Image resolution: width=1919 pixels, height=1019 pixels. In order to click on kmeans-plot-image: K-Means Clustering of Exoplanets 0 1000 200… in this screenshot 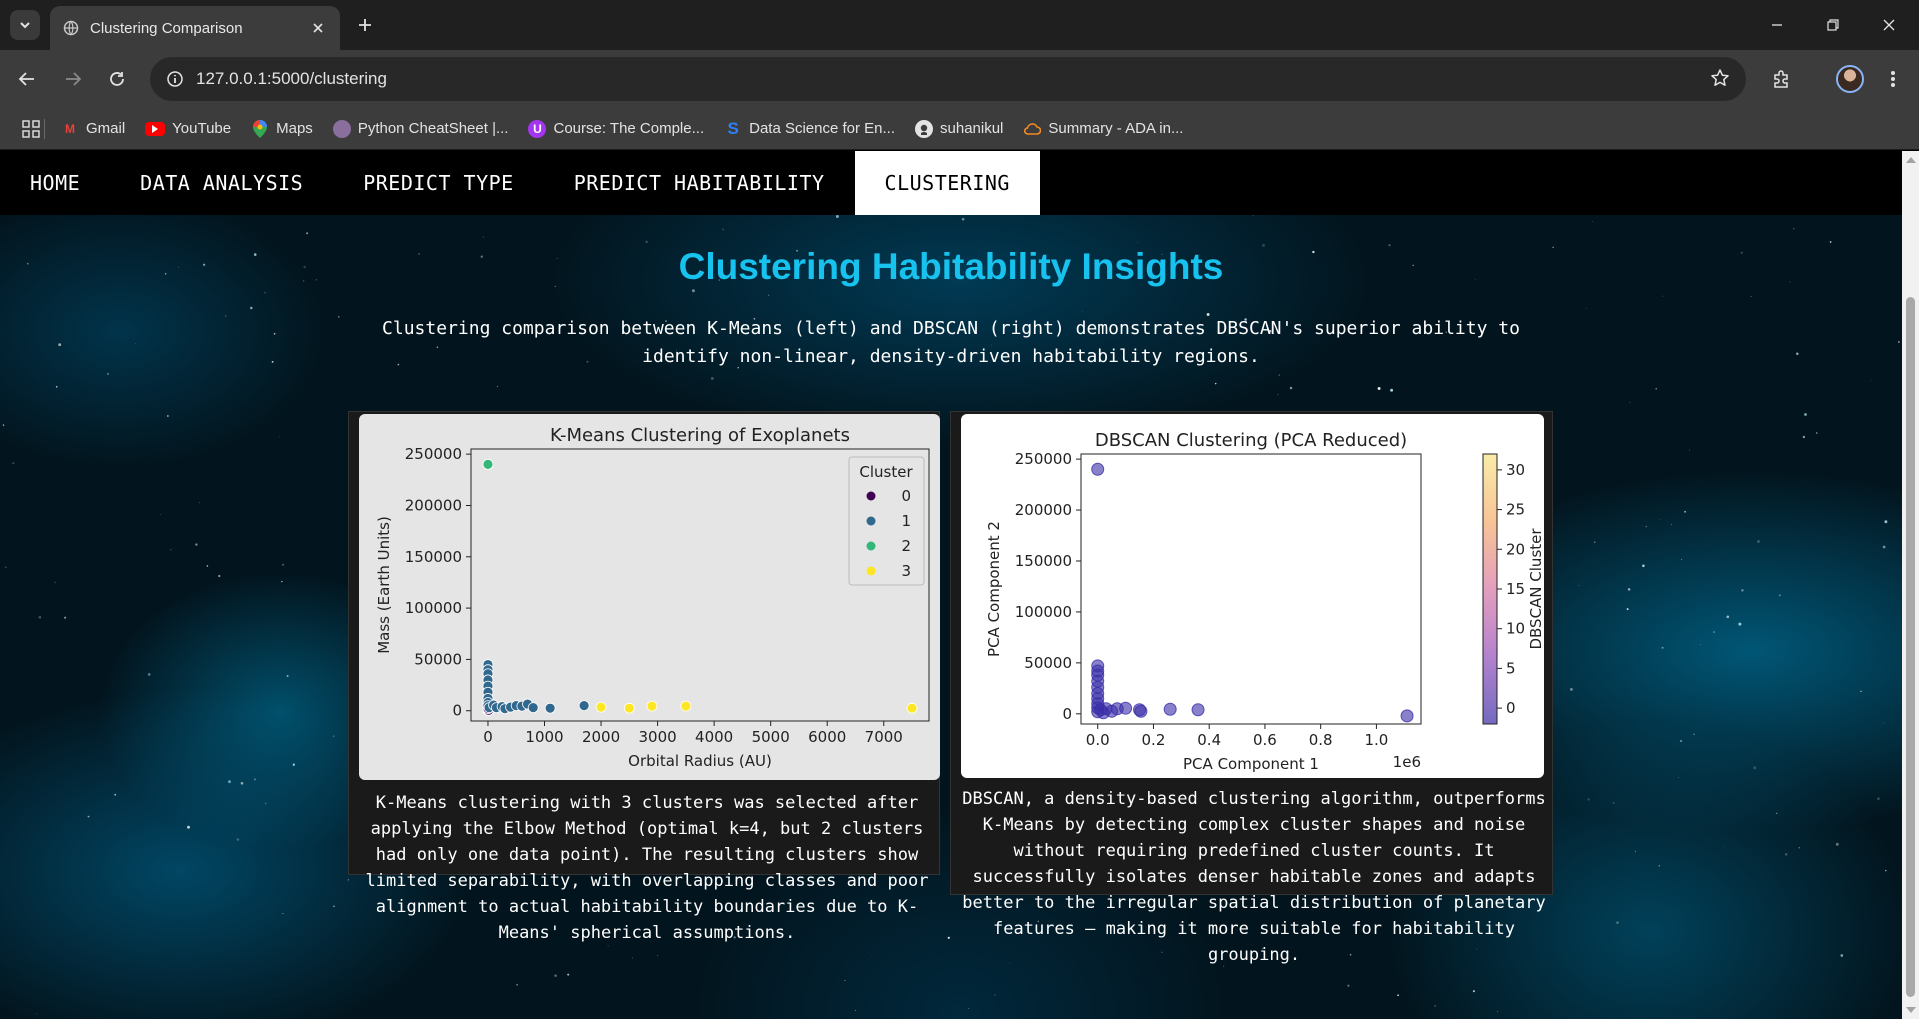, I will do `click(649, 597)`.